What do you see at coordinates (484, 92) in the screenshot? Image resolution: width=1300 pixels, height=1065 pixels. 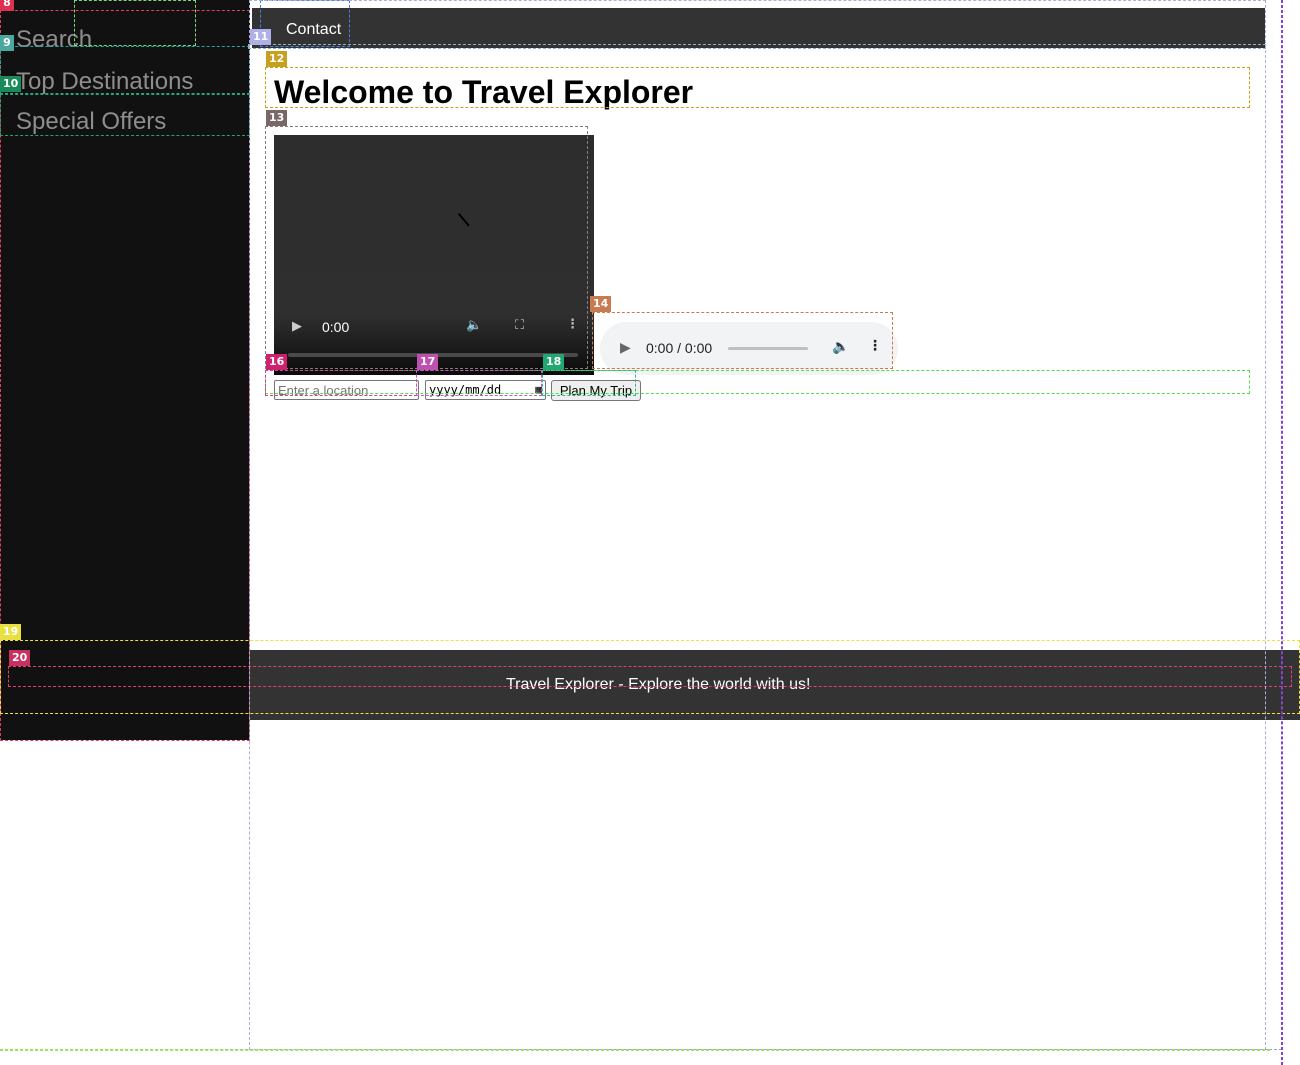 I see `page-title: Welcome to Travel Explorer` at bounding box center [484, 92].